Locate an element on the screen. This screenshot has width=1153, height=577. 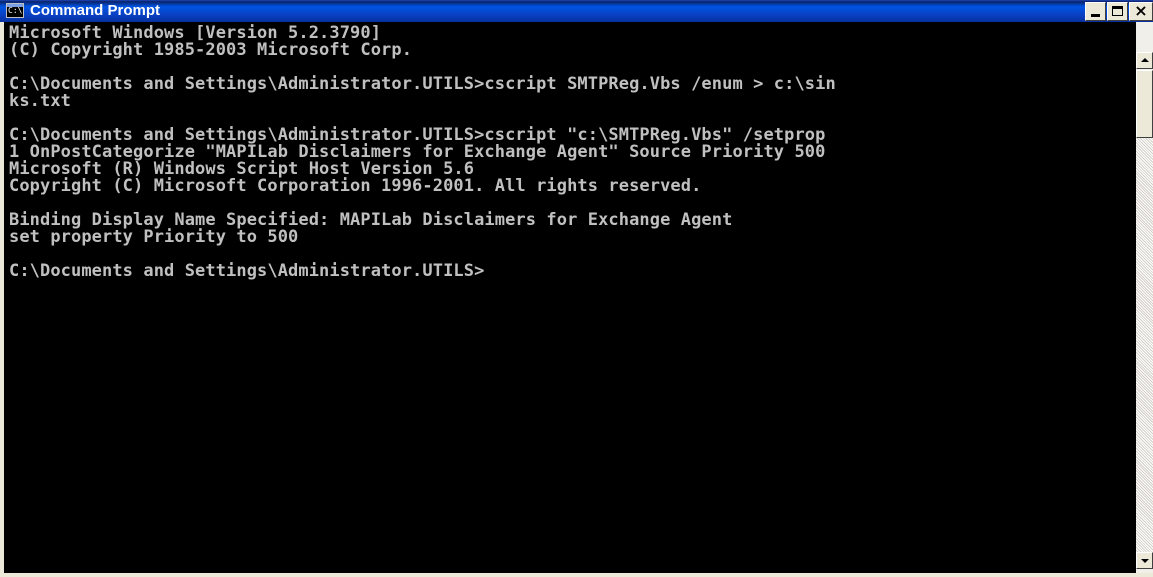
scroll-track is located at coordinates (1144, 345).